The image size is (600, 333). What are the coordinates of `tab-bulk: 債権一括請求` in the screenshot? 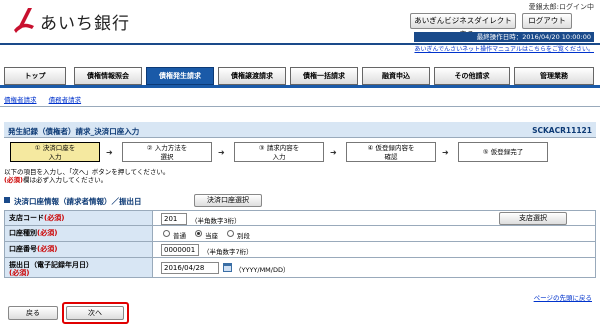 It's located at (324, 76).